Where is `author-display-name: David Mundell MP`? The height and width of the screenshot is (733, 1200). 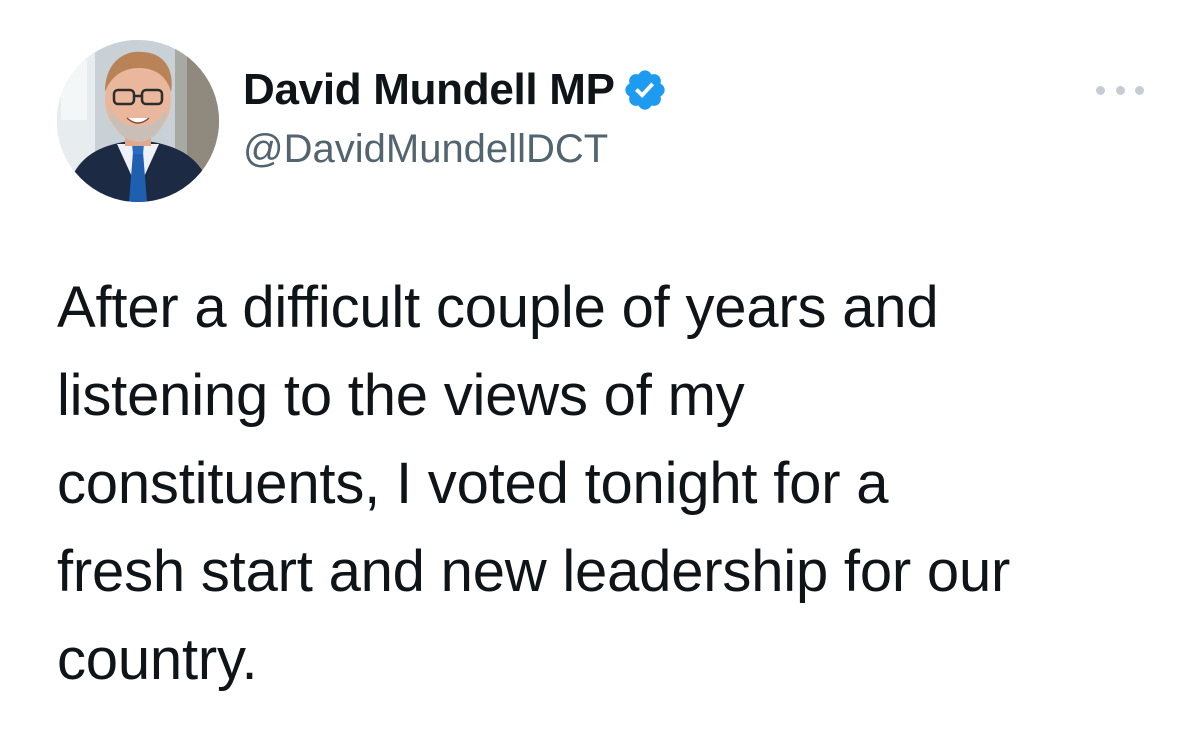 author-display-name: David Mundell MP is located at coordinates (429, 90).